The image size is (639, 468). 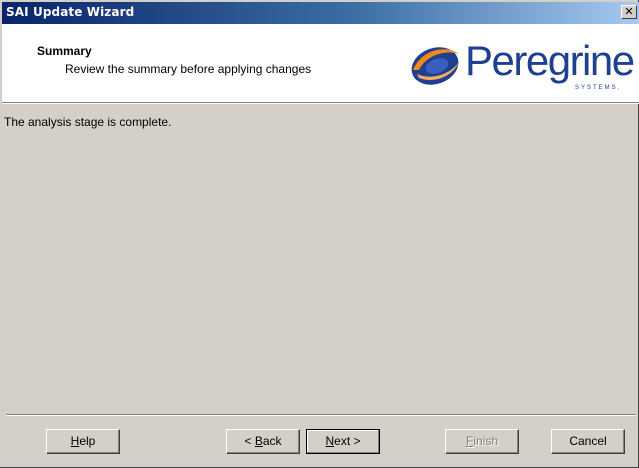 I want to click on back-button: < Back, so click(x=263, y=441).